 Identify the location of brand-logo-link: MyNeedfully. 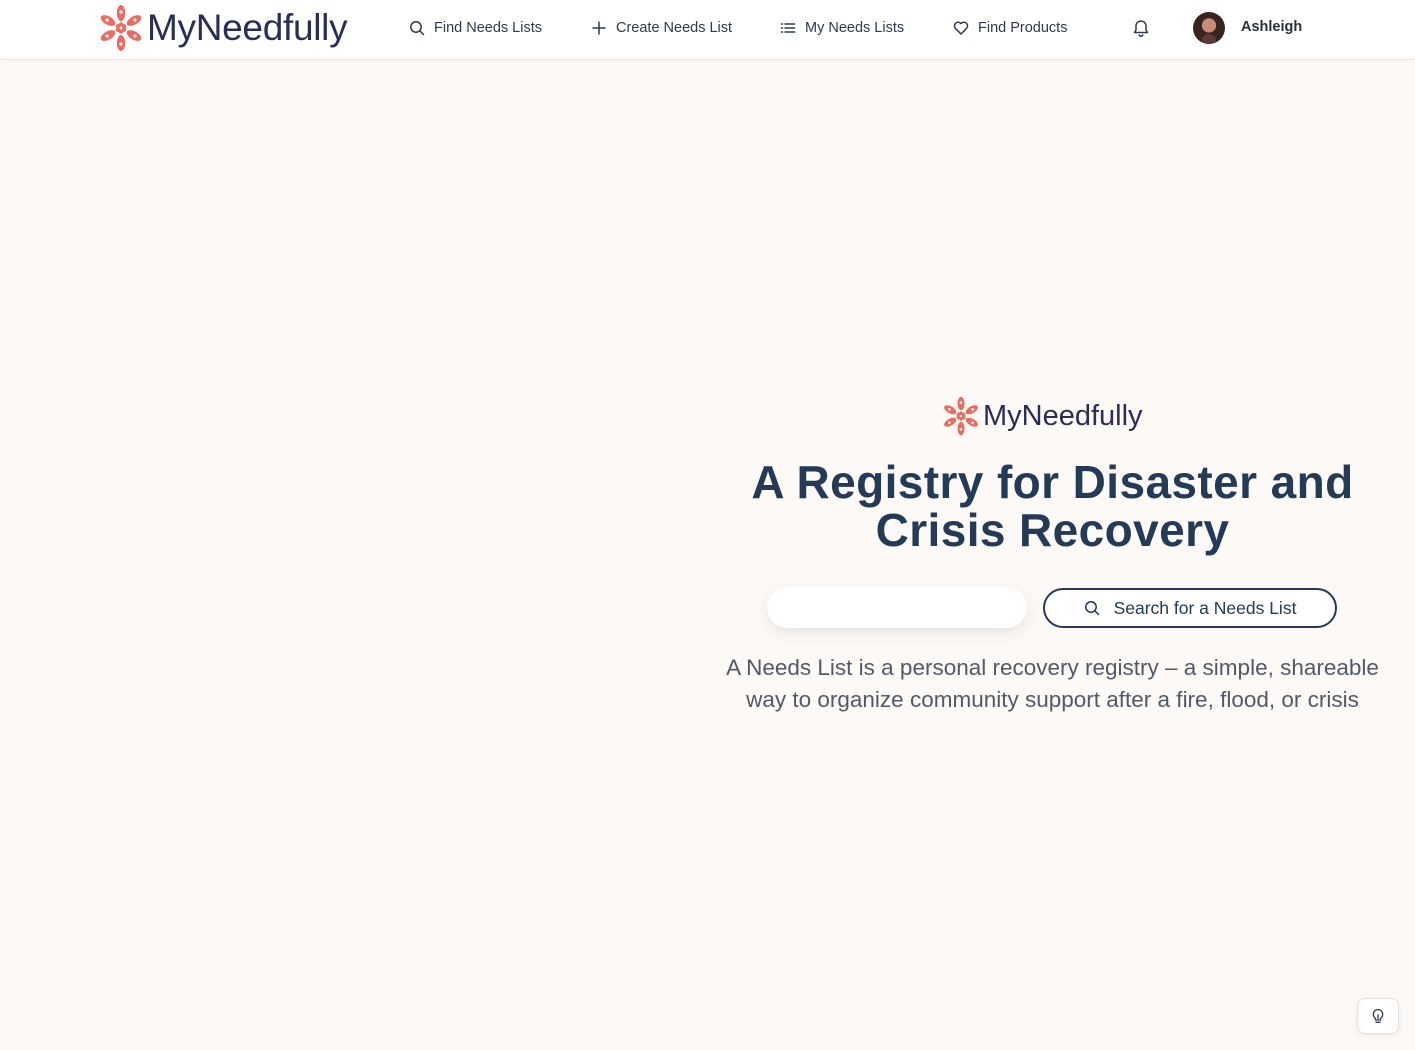
(222, 28).